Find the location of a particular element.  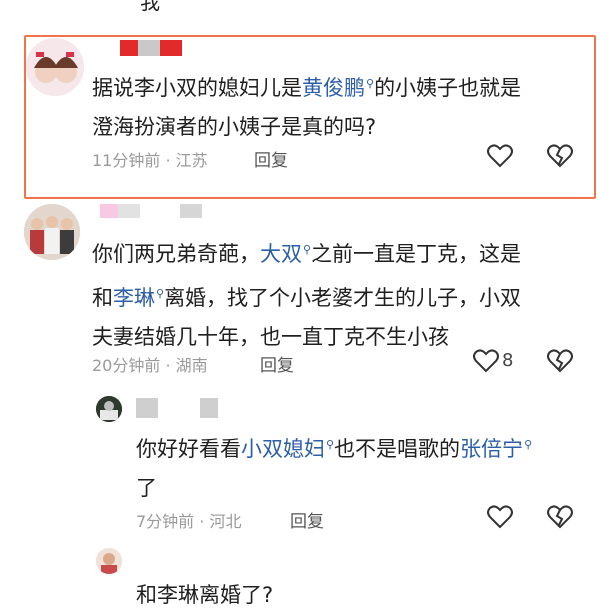

comment-3-line-2: 了 is located at coordinates (146, 488).